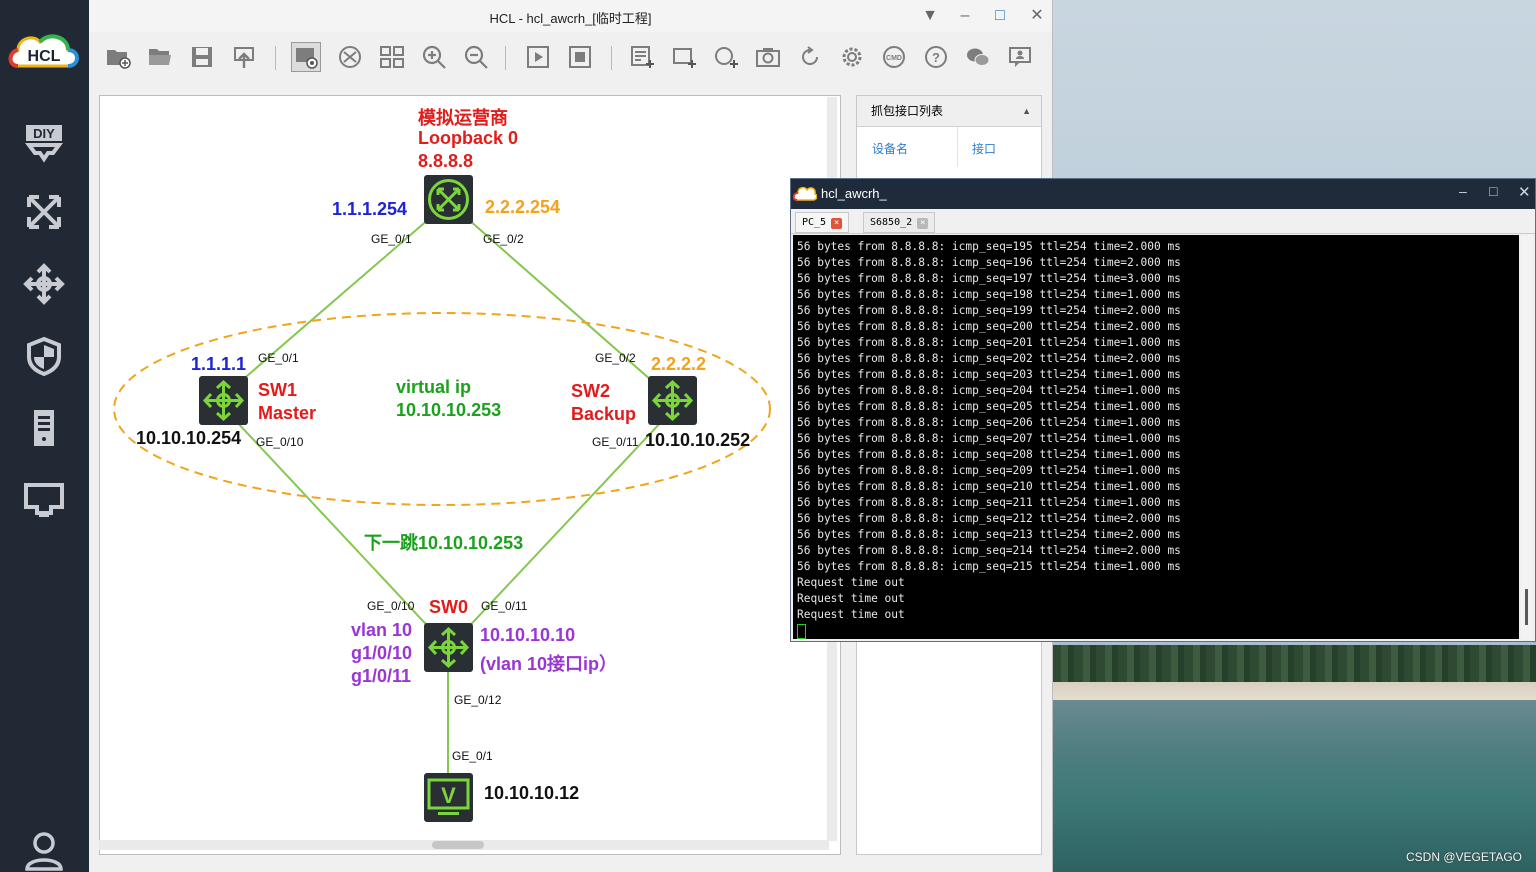  What do you see at coordinates (1163, 194) in the screenshot?
I see `terminal-title-bar: hcl_awcrh_ – □ ✕` at bounding box center [1163, 194].